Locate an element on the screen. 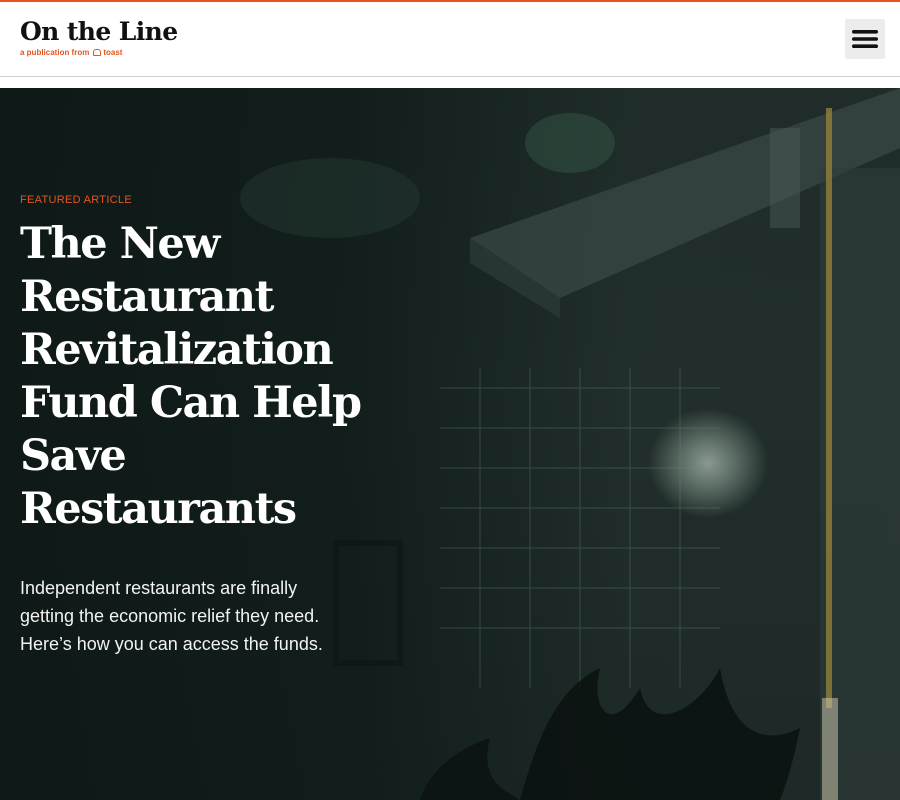 Image resolution: width=900 pixels, height=800 pixels. site-logo: On the Line a publication from toast is located at coordinates (99, 37).